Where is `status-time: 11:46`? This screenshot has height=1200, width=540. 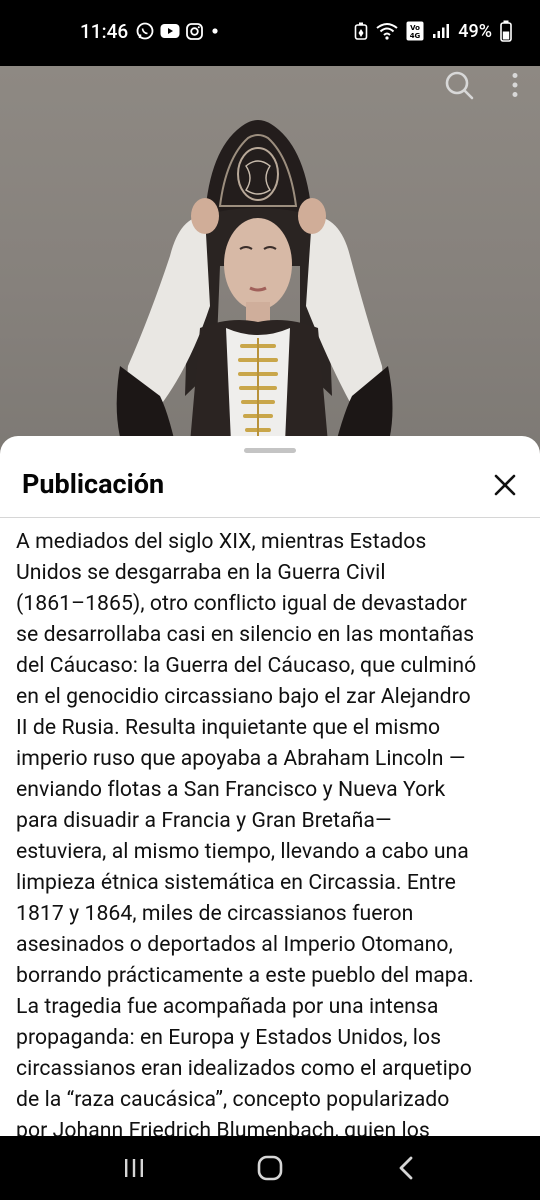 status-time: 11:46 is located at coordinates (104, 31).